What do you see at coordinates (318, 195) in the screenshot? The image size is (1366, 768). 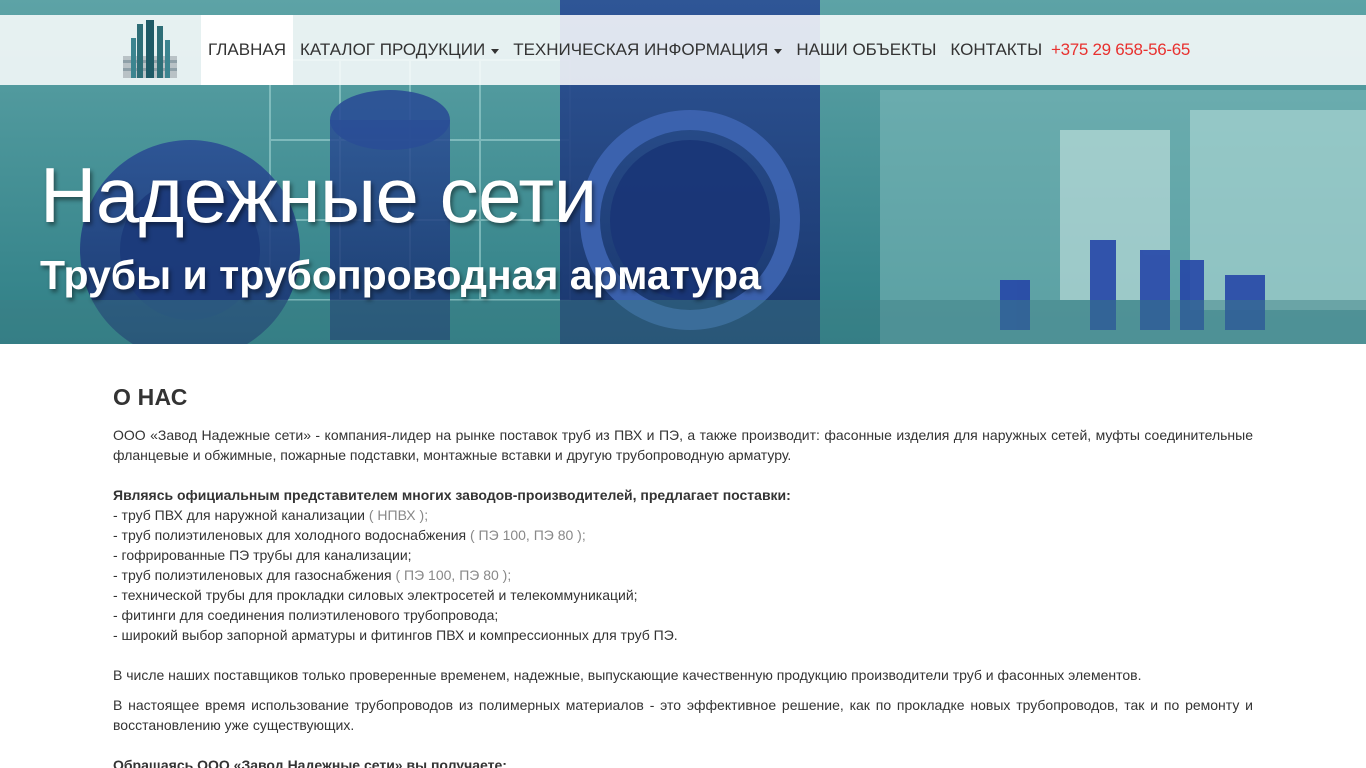 I see `hero-title: Надежные сети` at bounding box center [318, 195].